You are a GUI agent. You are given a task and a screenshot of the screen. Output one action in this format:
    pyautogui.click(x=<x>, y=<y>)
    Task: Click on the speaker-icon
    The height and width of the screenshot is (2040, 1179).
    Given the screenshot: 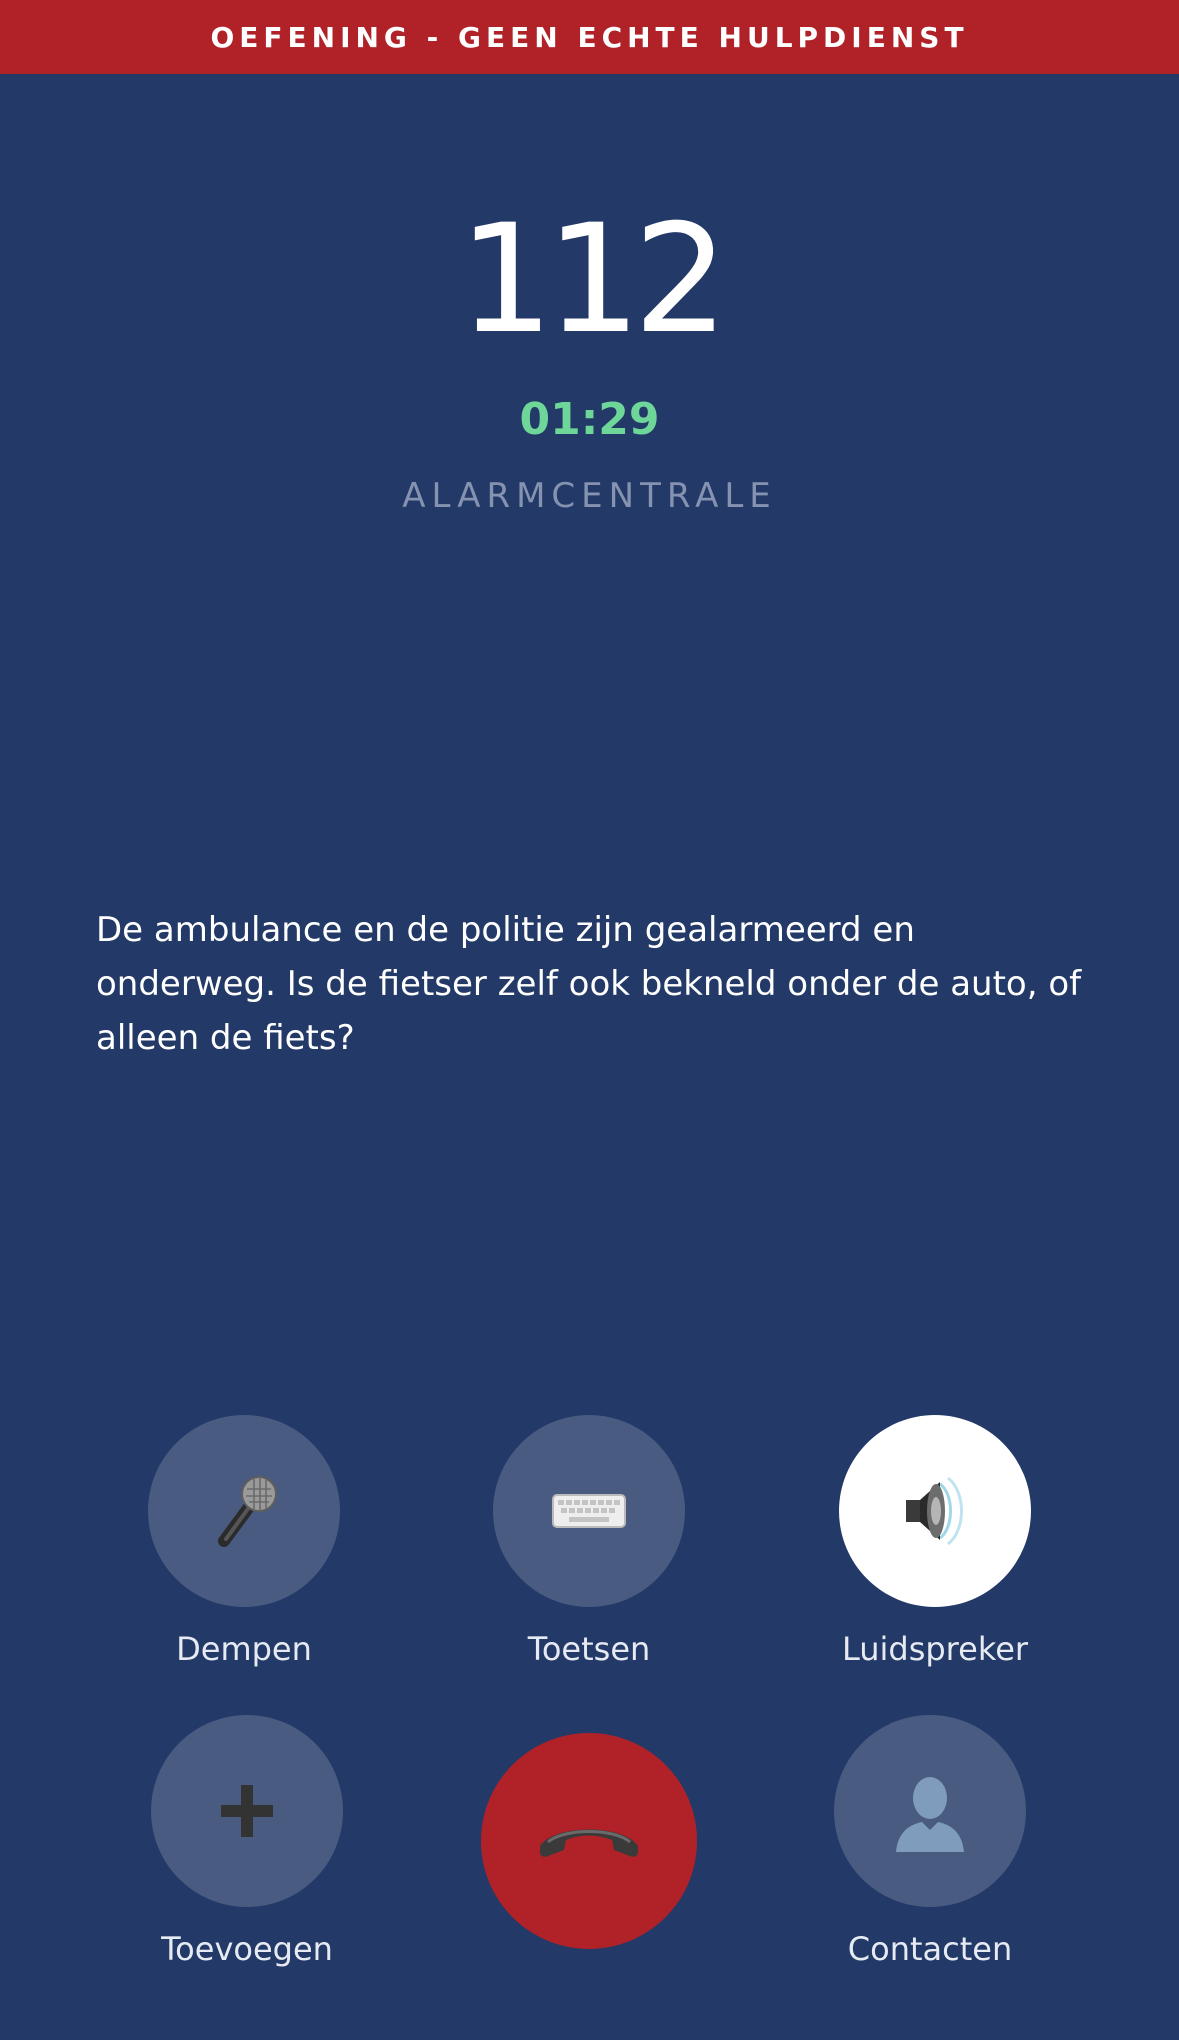 What is the action you would take?
    pyautogui.click(x=934, y=1511)
    